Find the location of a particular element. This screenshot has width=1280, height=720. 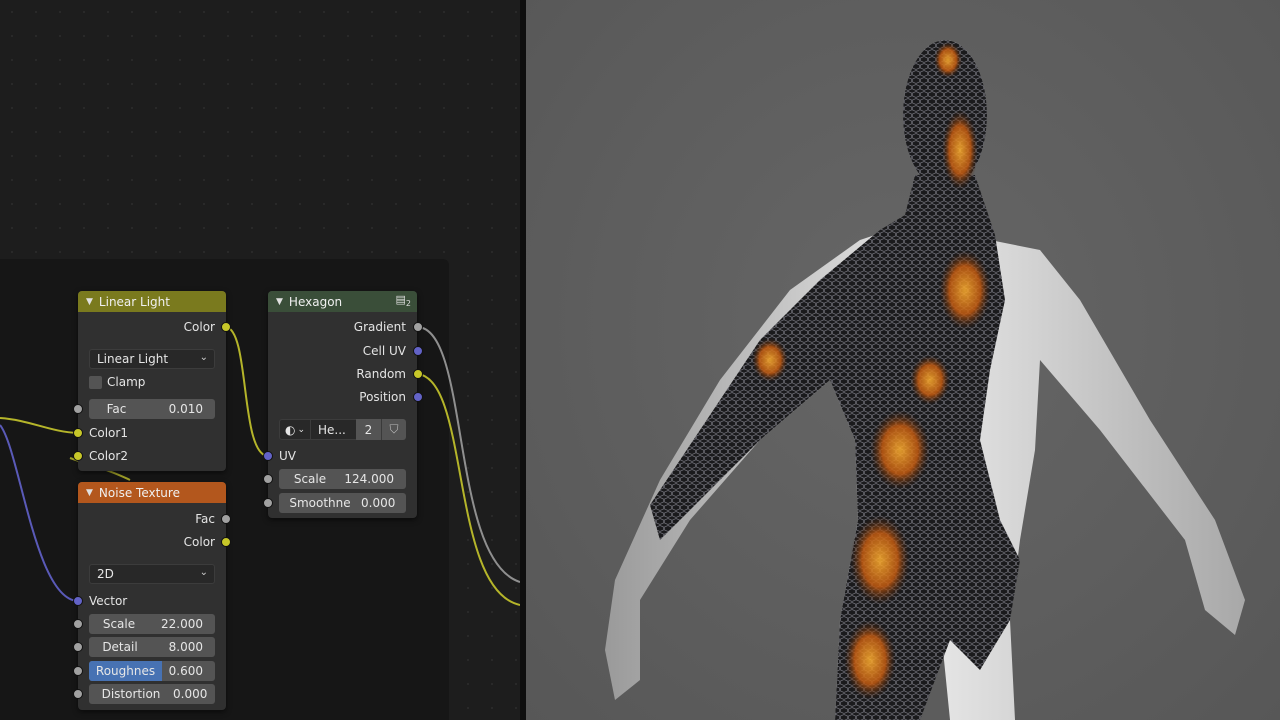

link-vector is located at coordinates (39, 513).